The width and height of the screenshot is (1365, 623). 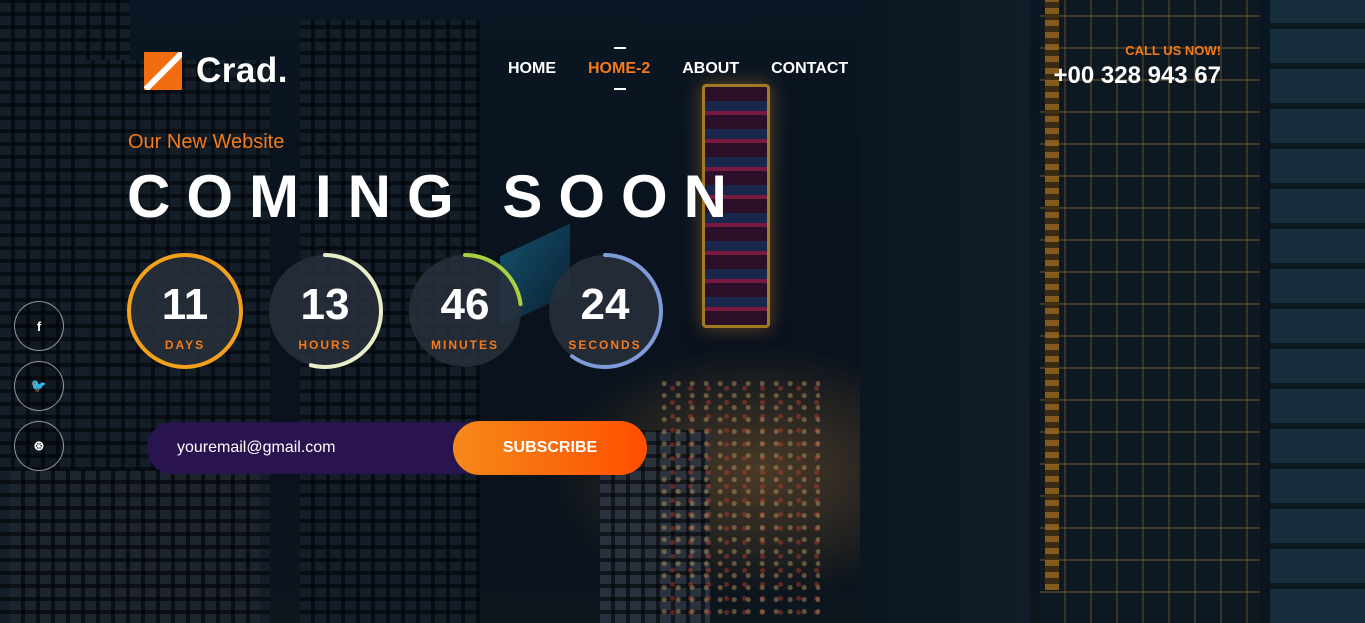 What do you see at coordinates (39, 446) in the screenshot?
I see `dribbble-icon: ⊛` at bounding box center [39, 446].